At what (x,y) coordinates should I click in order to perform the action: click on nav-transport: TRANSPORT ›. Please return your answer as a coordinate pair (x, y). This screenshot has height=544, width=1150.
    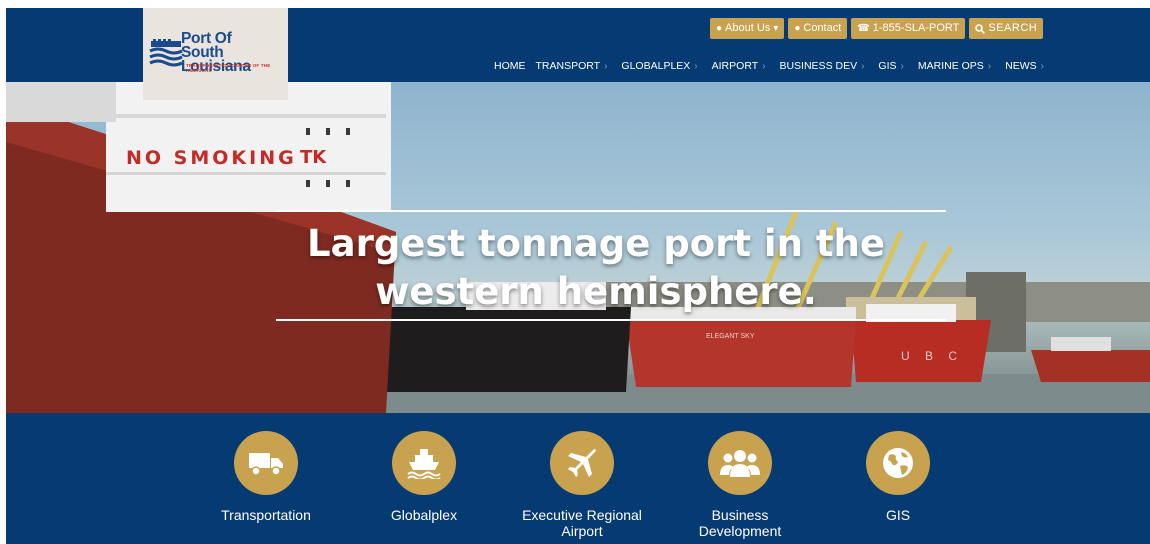
    Looking at the image, I should click on (579, 66).